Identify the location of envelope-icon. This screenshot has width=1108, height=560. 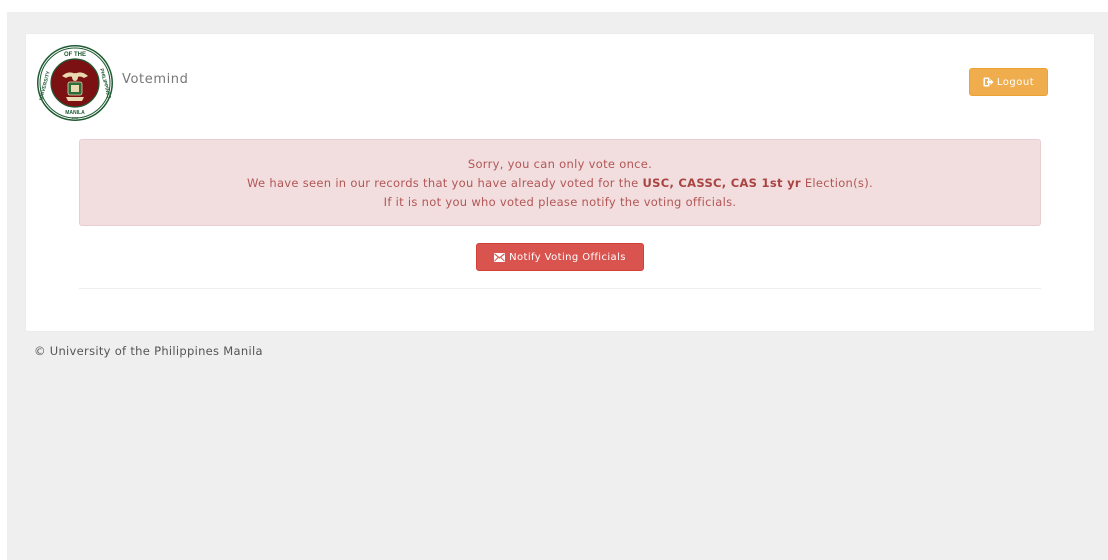
(500, 257).